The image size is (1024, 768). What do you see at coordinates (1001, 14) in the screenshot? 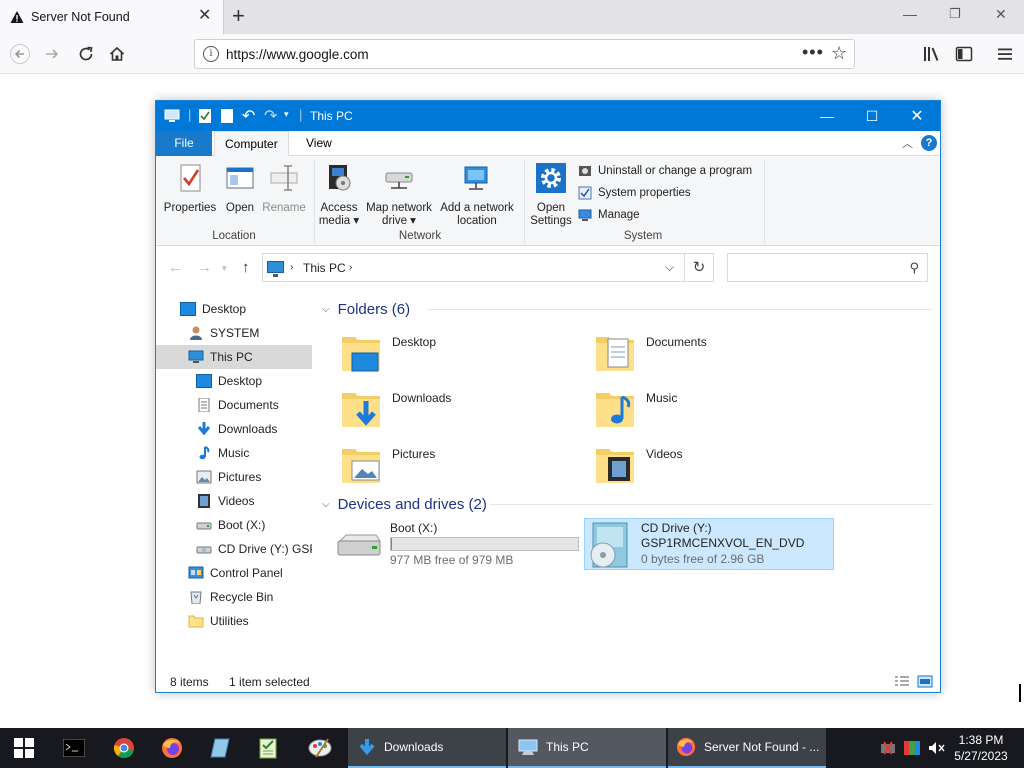
I see `close-window-icon: ✕` at bounding box center [1001, 14].